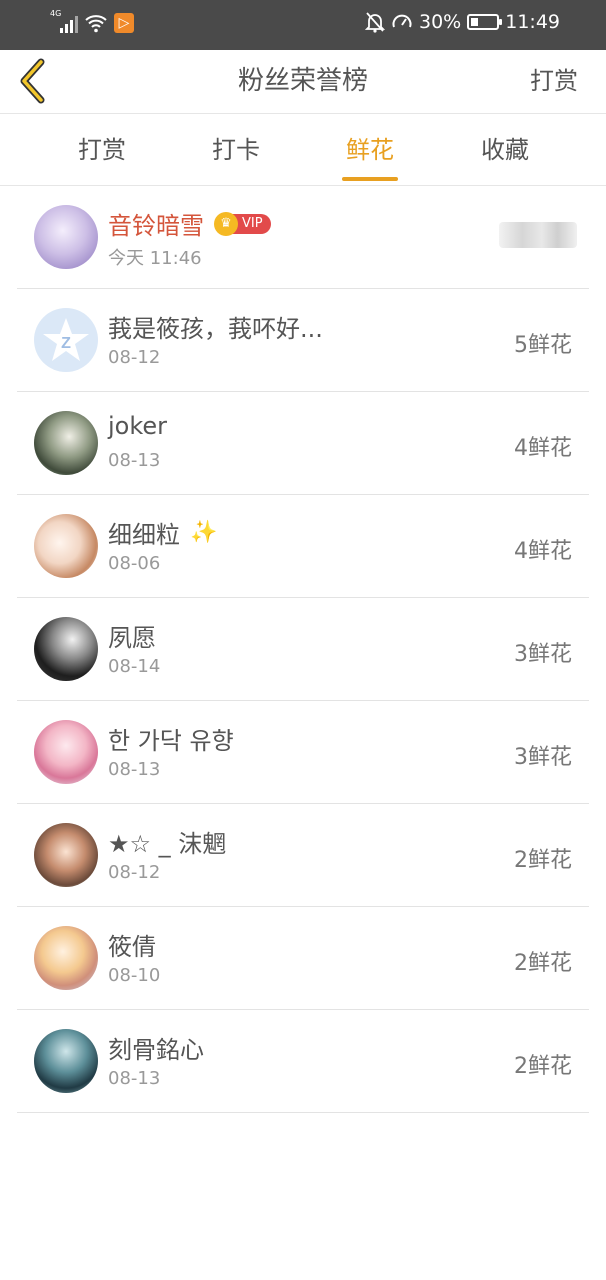  I want to click on sparkle-icon: ✨, so click(204, 532).